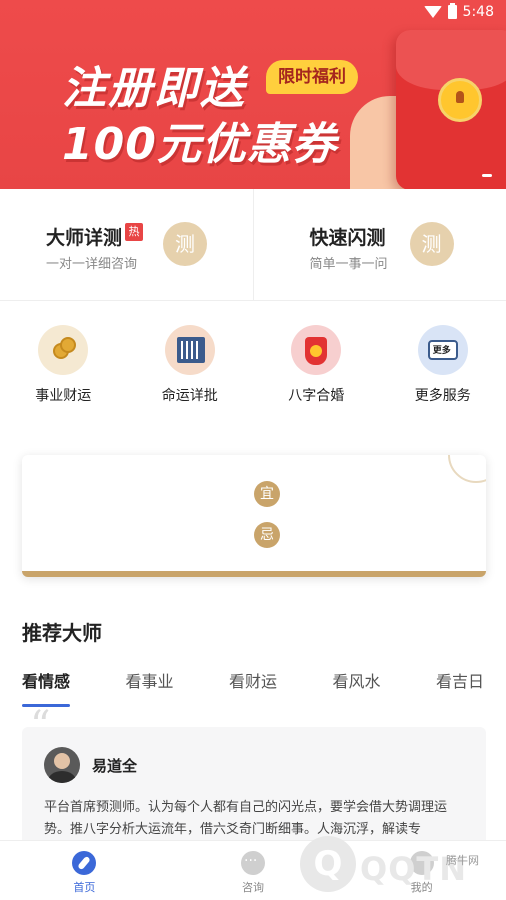 The width and height of the screenshot is (506, 900). What do you see at coordinates (458, 11) in the screenshot?
I see `status-bar: 5:48` at bounding box center [458, 11].